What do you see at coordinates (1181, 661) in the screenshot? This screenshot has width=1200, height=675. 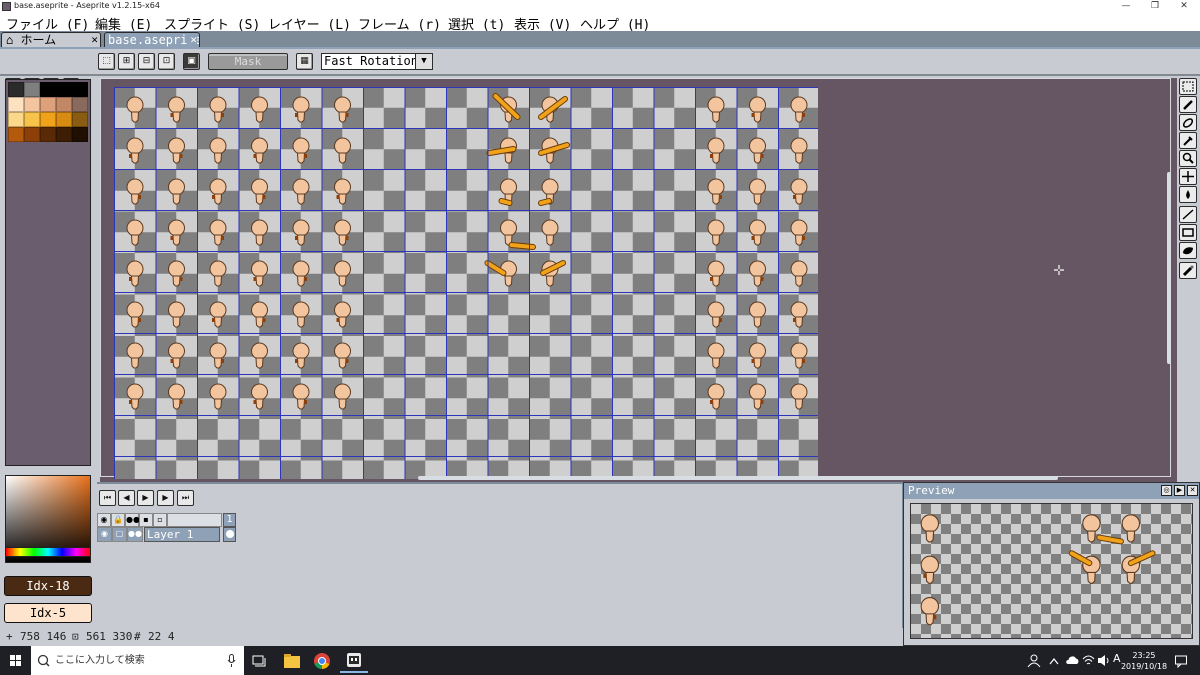 I see `action-center-notification-icon` at bounding box center [1181, 661].